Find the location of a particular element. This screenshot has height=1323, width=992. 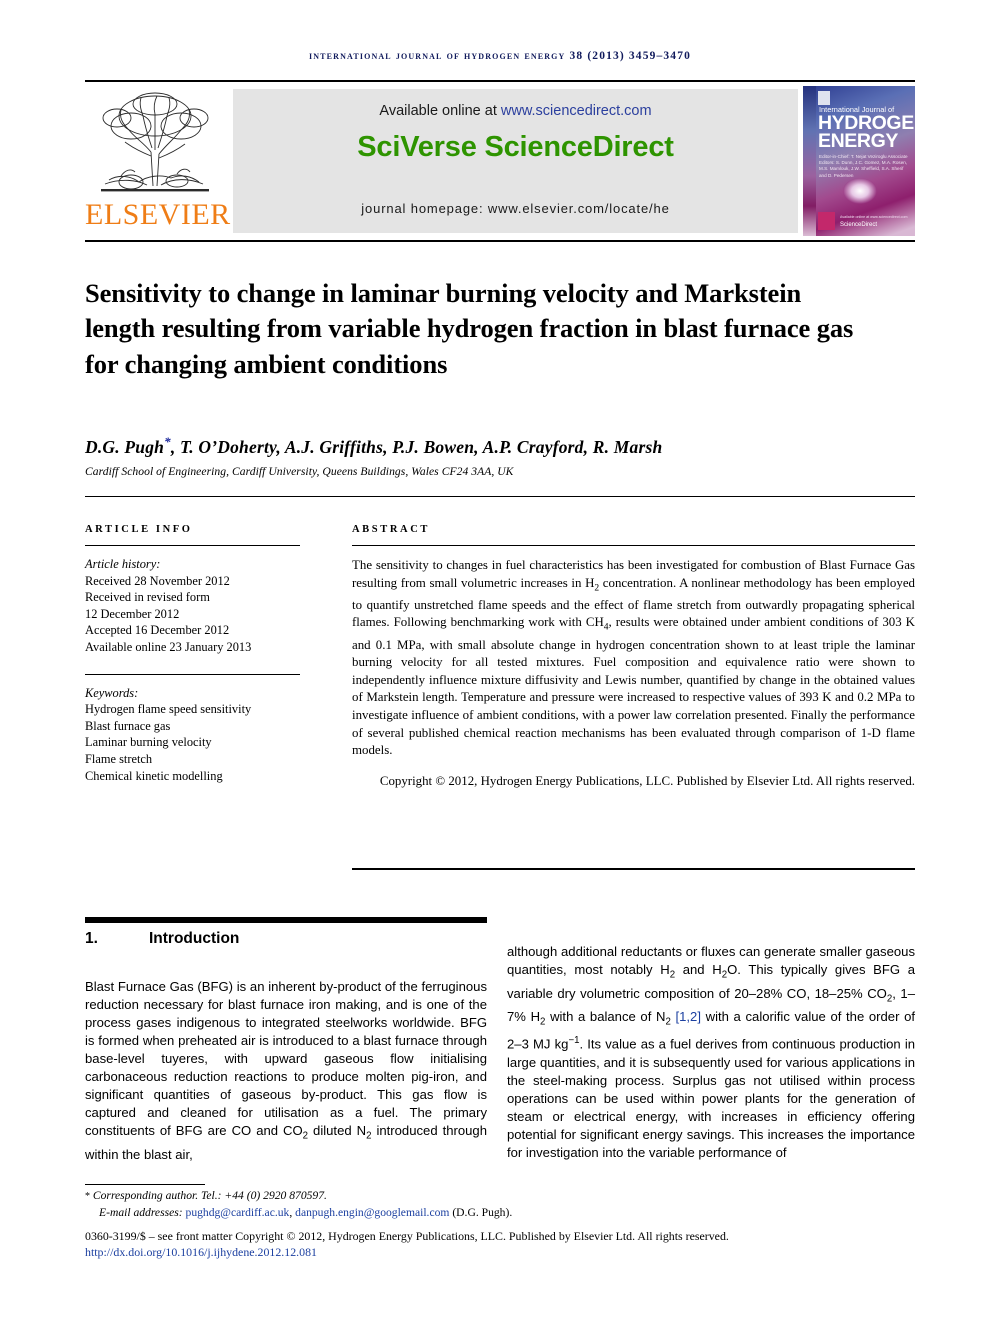

sciverse-sciencedirect-logo: SciVerse ScienceDirect is located at coordinates (515, 147).